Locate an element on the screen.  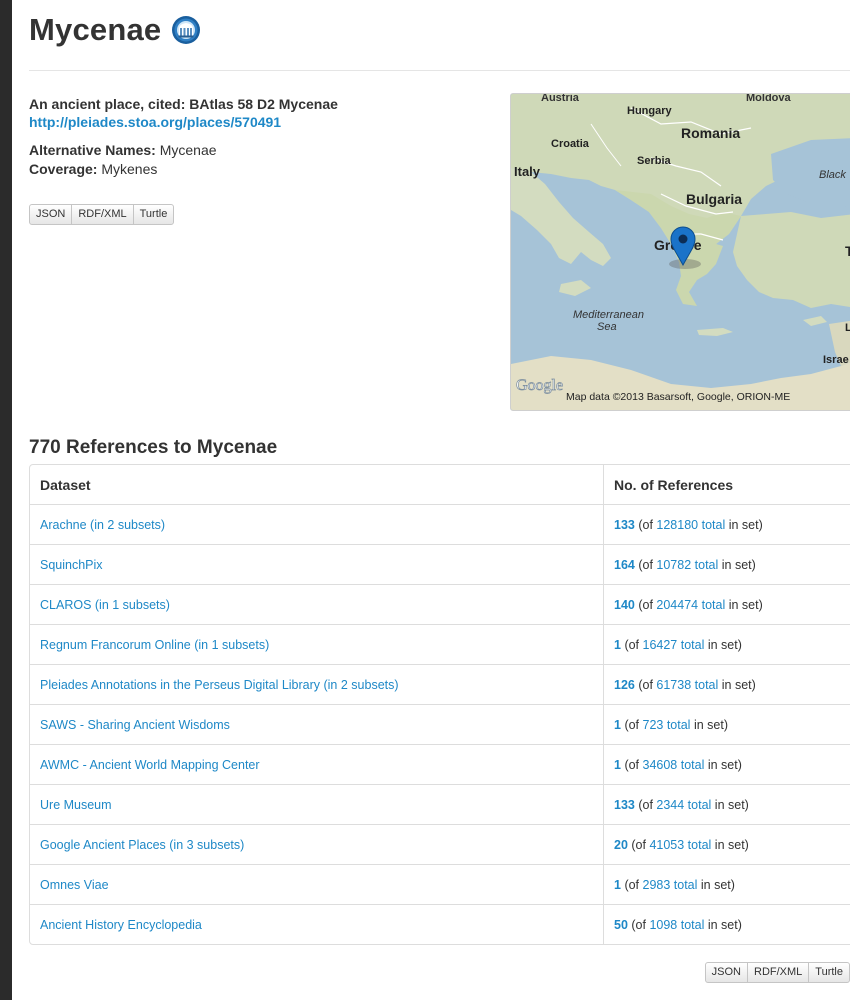
references-cell: 140 (of 204474 total in set) is located at coordinates (726, 604).